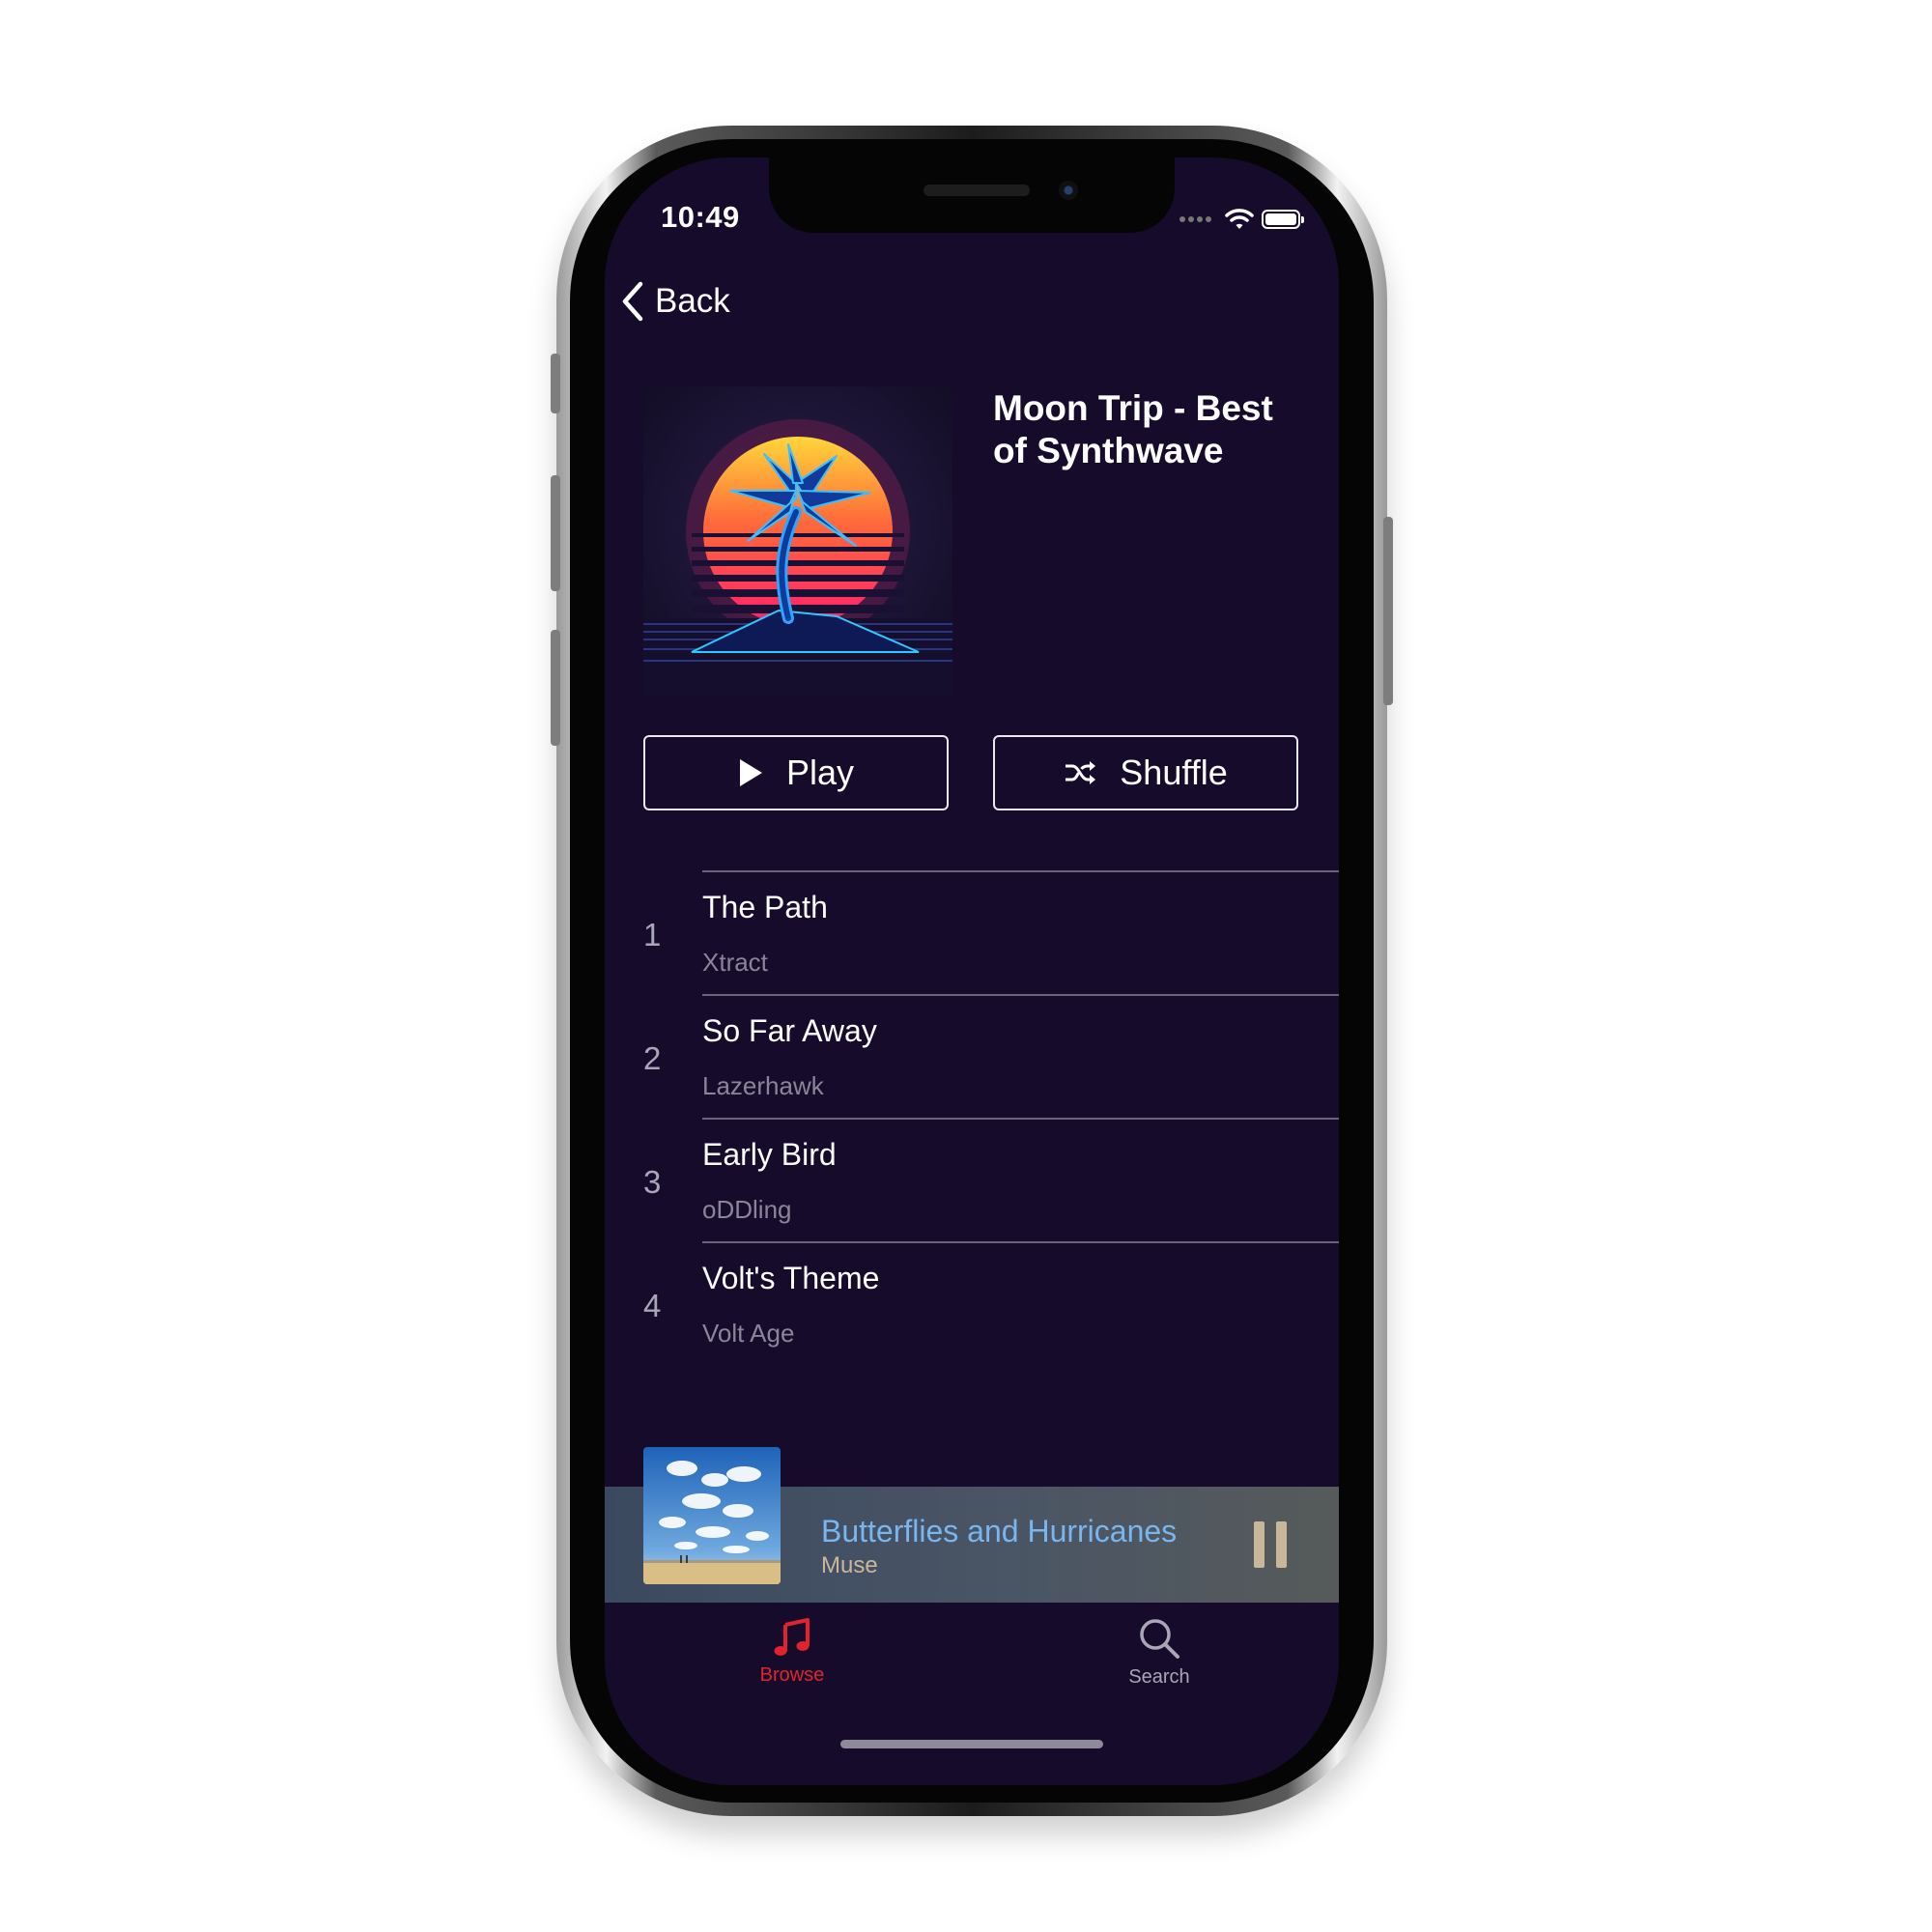  What do you see at coordinates (735, 962) in the screenshot?
I see `track-artist: Xtract` at bounding box center [735, 962].